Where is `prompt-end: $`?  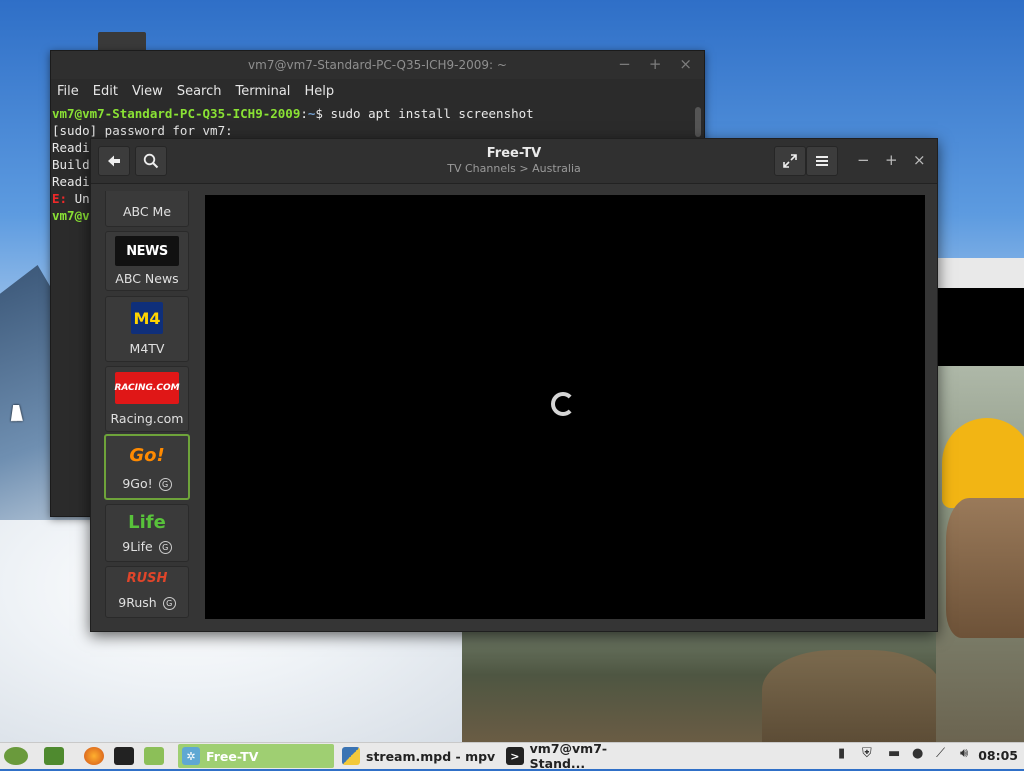
prompt-end: $ is located at coordinates (323, 113).